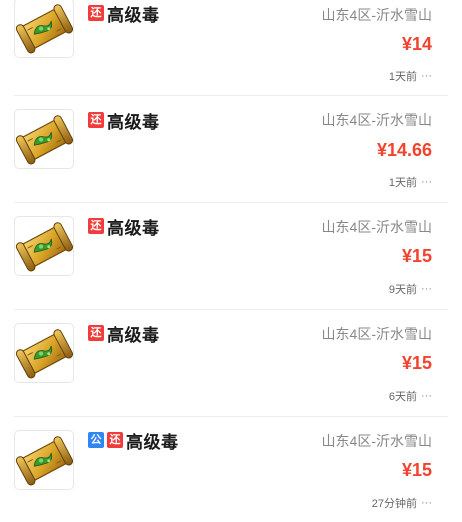 The width and height of the screenshot is (462, 522). I want to click on listing-meta: 9天前 ···, so click(410, 289).